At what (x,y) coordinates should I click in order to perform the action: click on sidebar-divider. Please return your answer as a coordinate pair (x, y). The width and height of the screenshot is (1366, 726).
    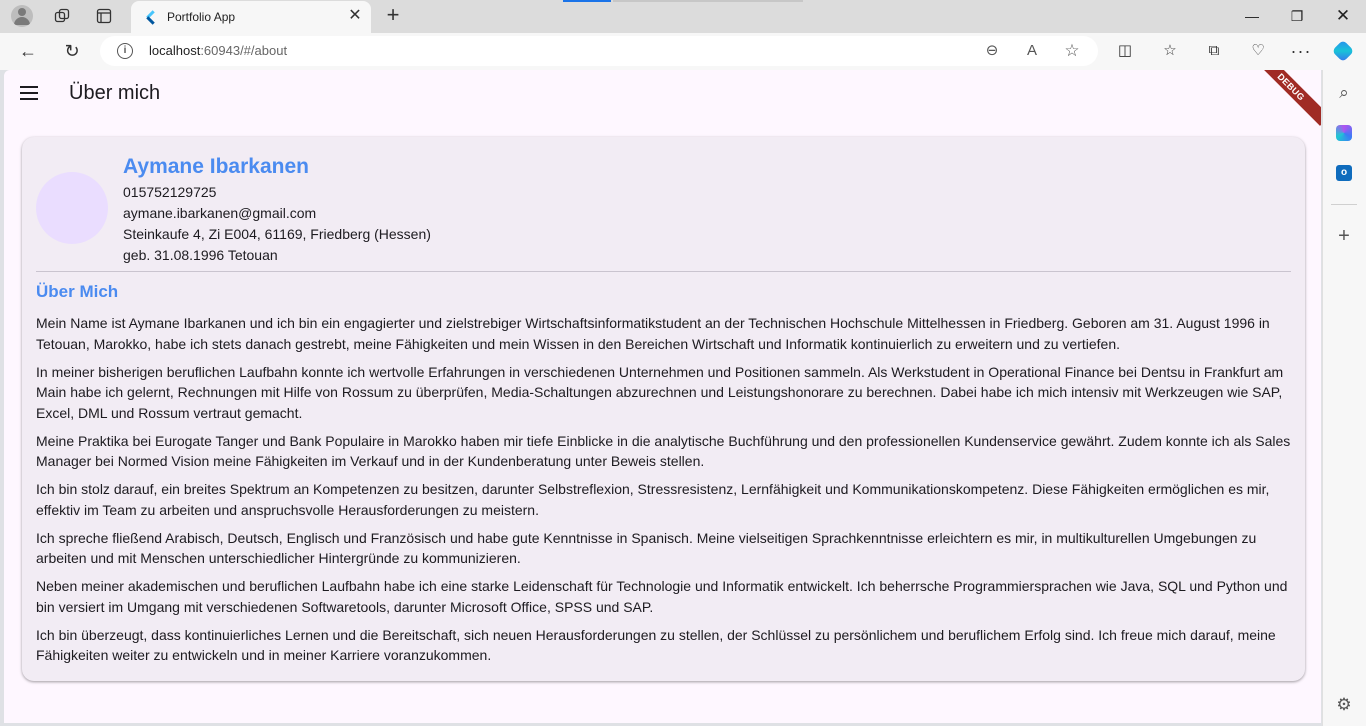
    Looking at the image, I should click on (1344, 204).